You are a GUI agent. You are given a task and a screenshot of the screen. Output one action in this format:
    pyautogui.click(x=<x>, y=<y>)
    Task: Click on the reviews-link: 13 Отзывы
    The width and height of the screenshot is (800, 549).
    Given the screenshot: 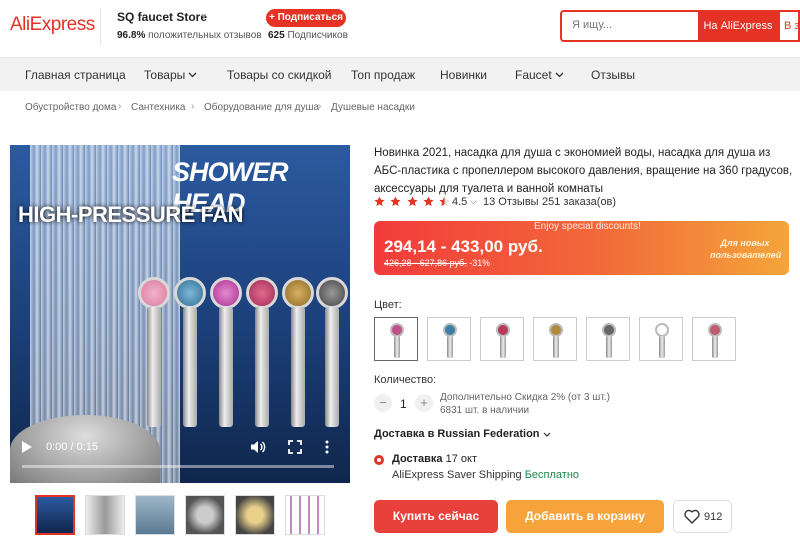 What is the action you would take?
    pyautogui.click(x=511, y=202)
    